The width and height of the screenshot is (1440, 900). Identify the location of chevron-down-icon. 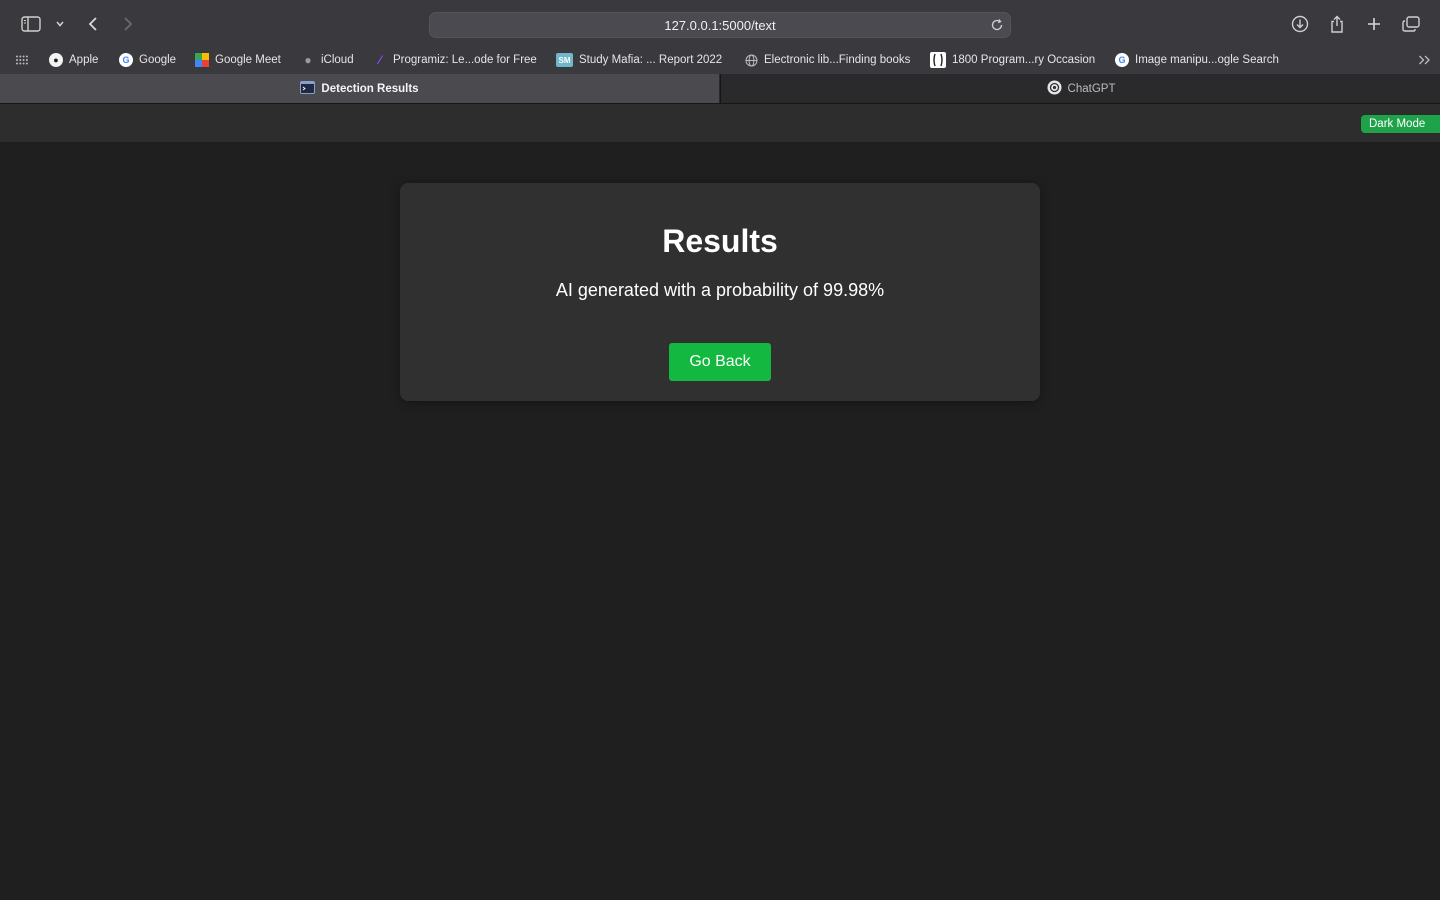
(60, 24).